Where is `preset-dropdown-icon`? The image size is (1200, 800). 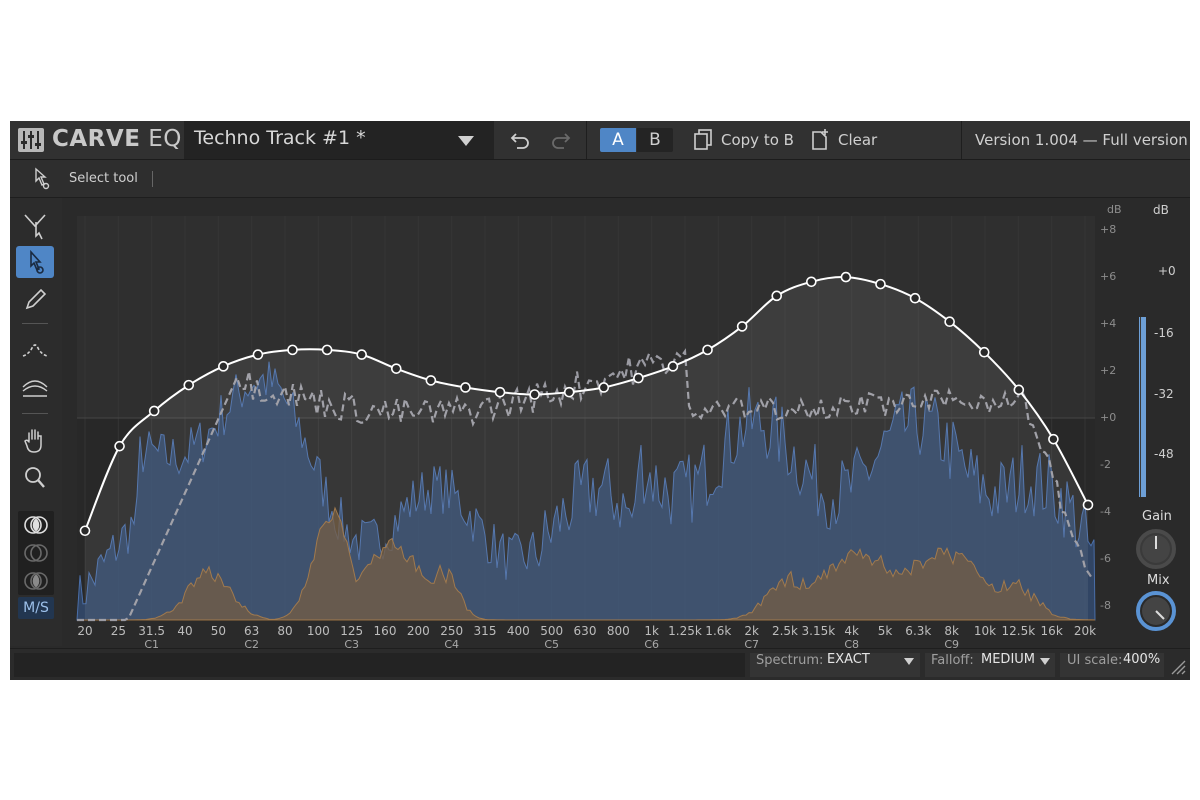 preset-dropdown-icon is located at coordinates (466, 141).